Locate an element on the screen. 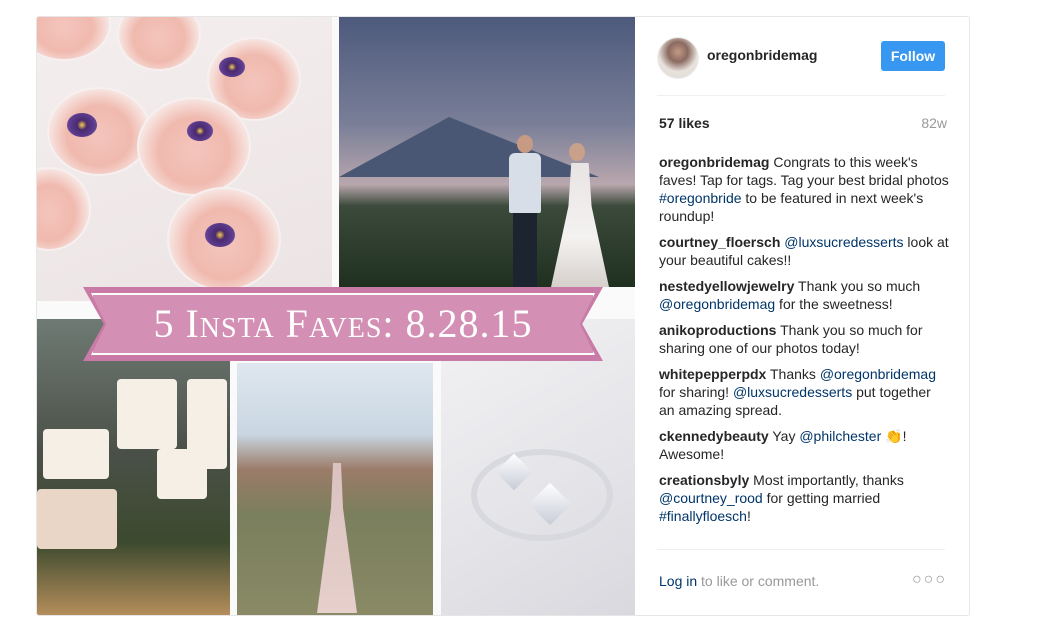  comment-link: @philchester is located at coordinates (840, 436).